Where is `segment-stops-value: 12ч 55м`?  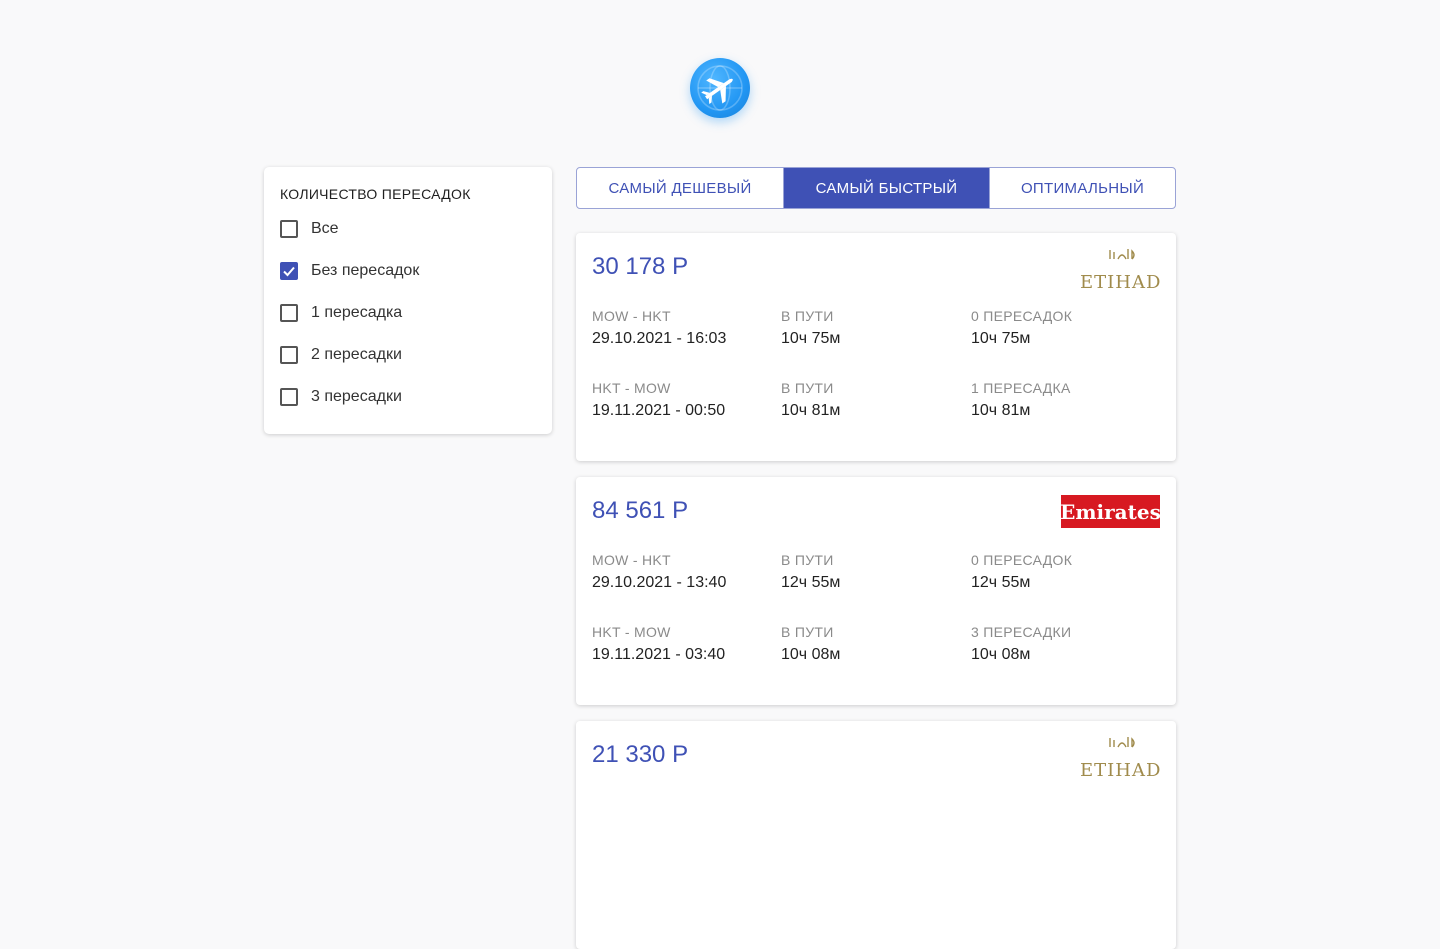
segment-stops-value: 12ч 55м is located at coordinates (1001, 582).